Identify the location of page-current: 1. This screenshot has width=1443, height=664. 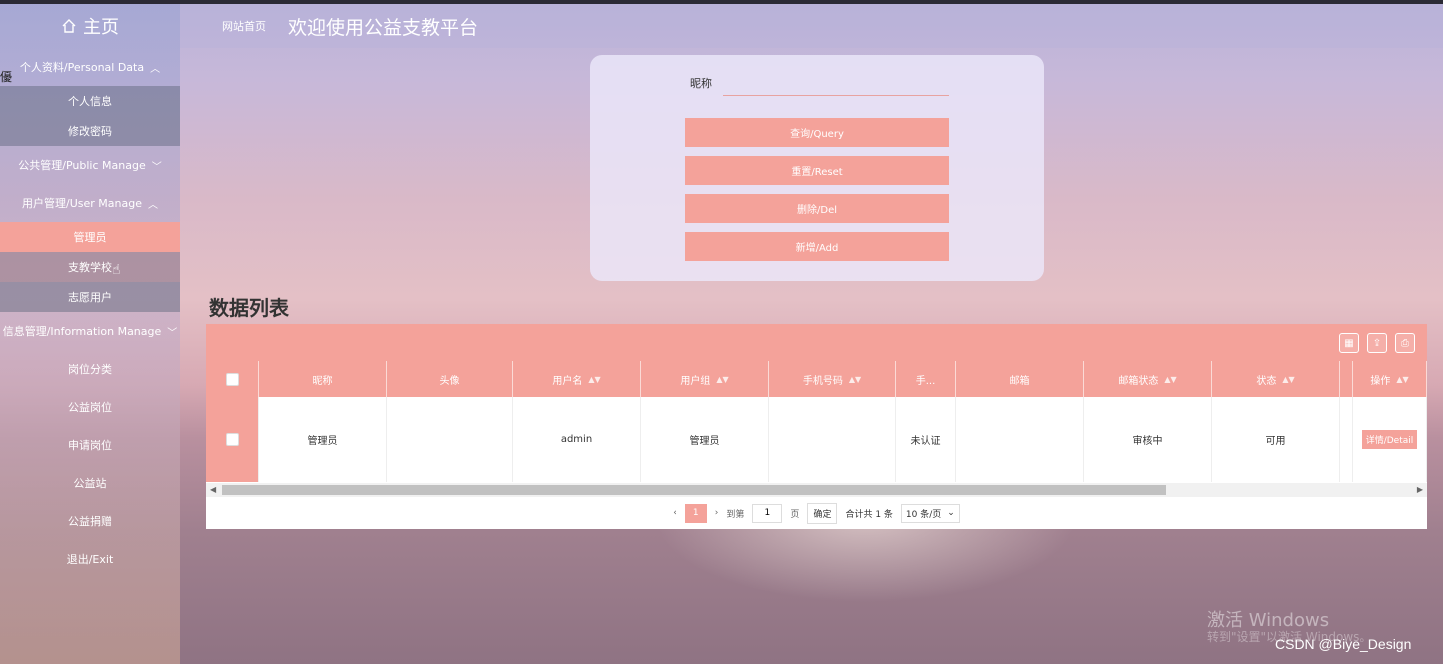
(695, 513).